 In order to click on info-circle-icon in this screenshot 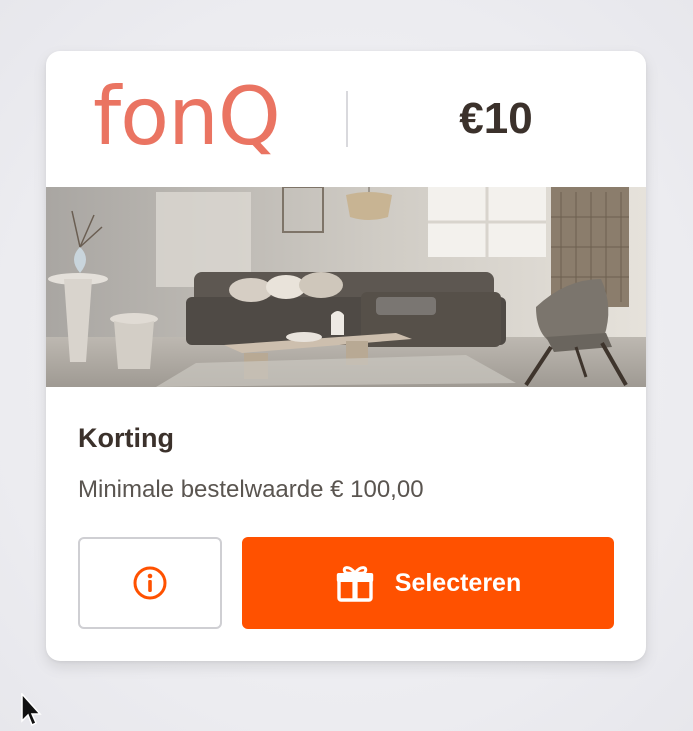, I will do `click(150, 583)`.